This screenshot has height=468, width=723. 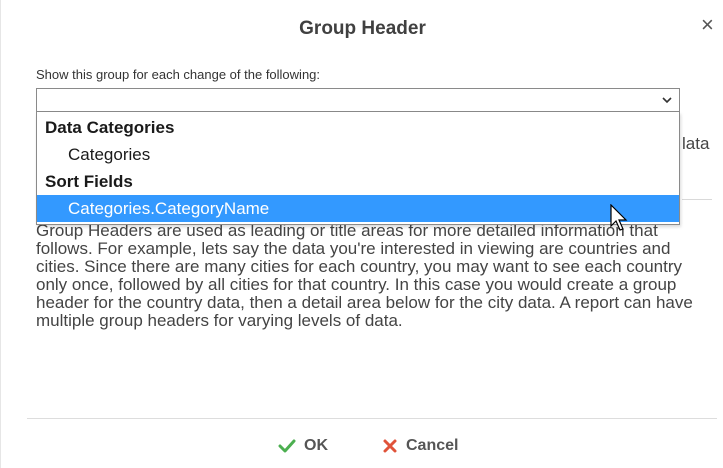 What do you see at coordinates (696, 143) in the screenshot?
I see `obscured-text: lata` at bounding box center [696, 143].